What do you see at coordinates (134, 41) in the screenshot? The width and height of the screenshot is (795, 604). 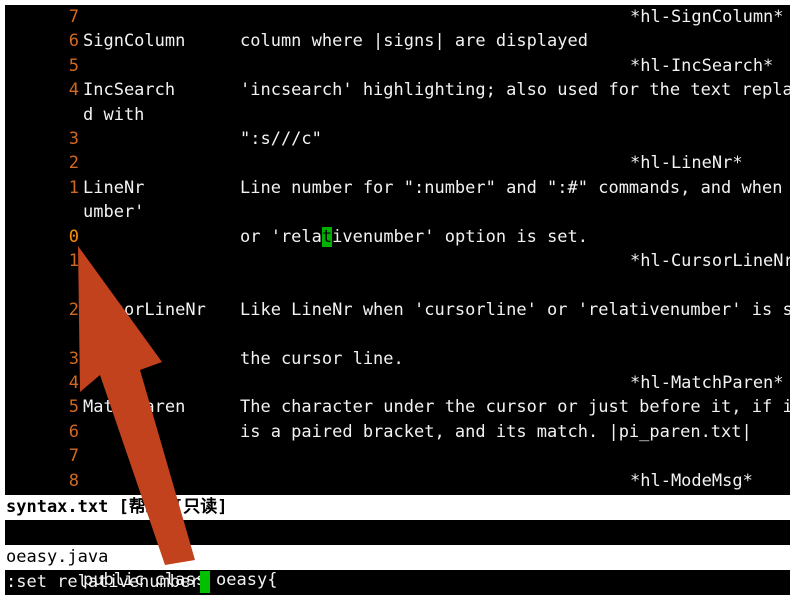 I see `help-topic: SignColumn` at bounding box center [134, 41].